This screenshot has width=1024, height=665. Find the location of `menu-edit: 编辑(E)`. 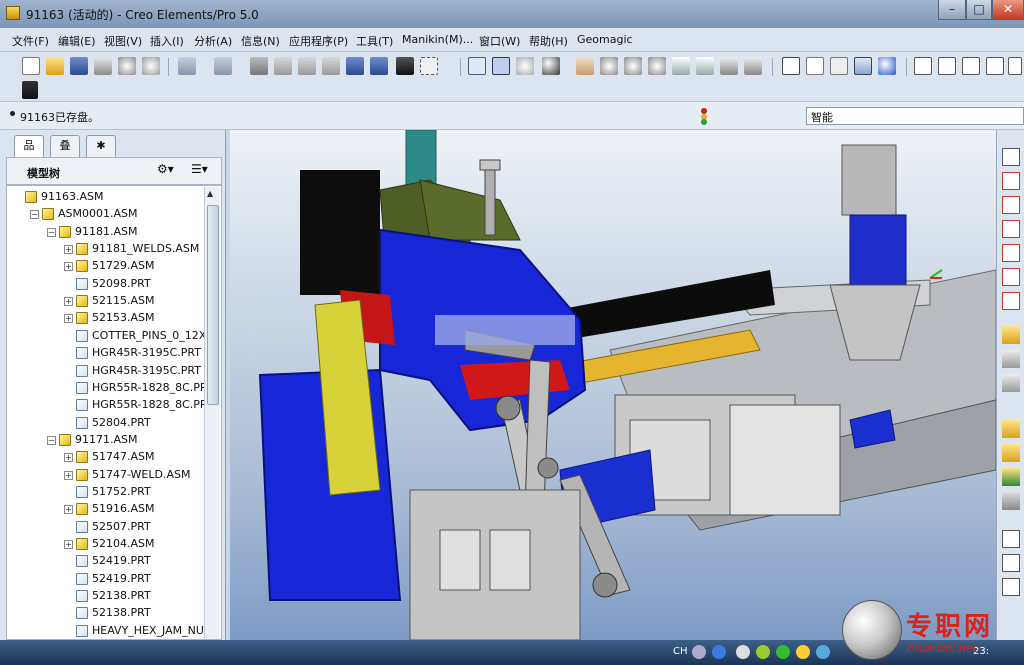

menu-edit: 编辑(E) is located at coordinates (77, 41).